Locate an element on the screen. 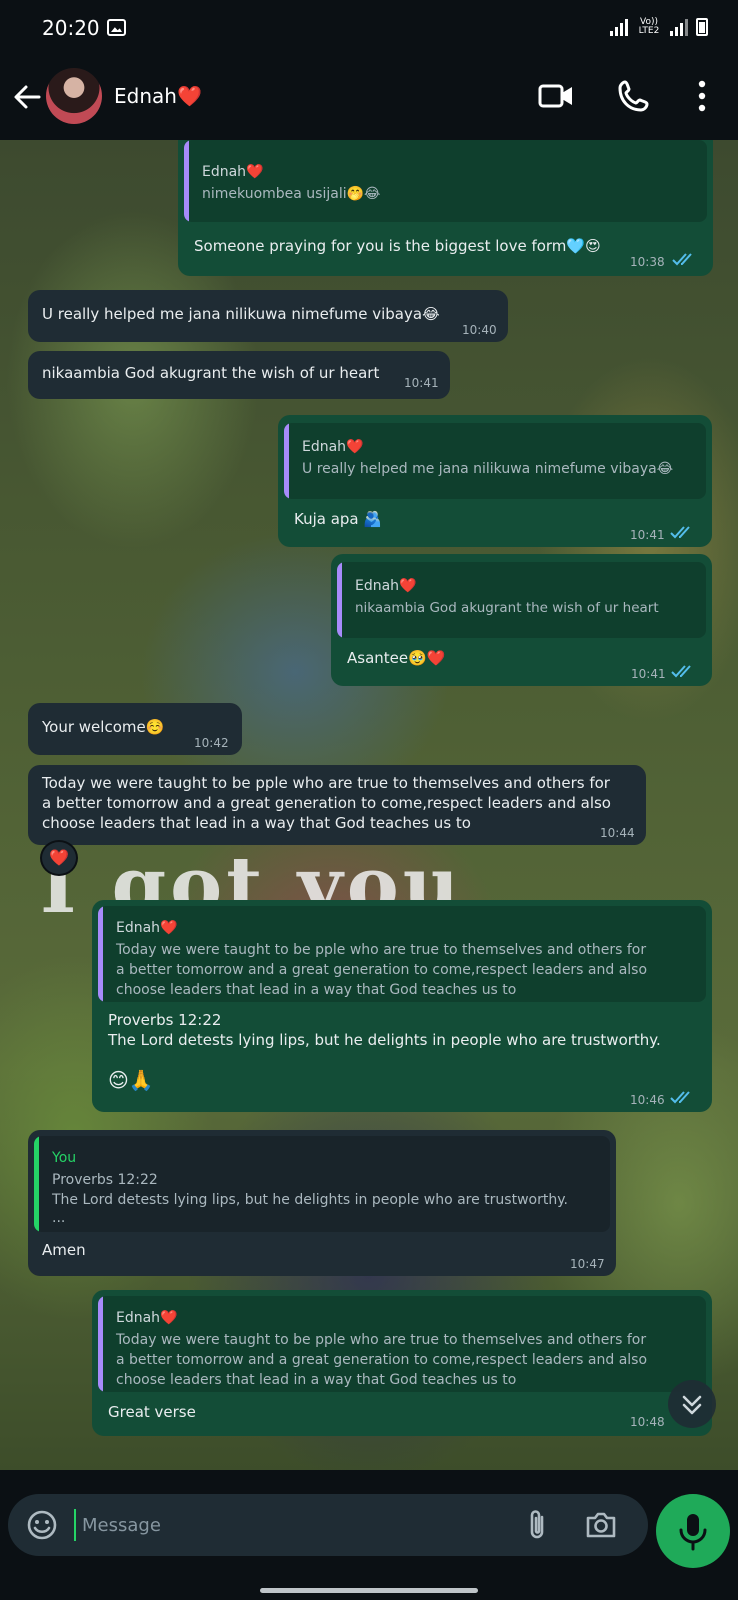 The height and width of the screenshot is (1600, 738). message-text: Kuja apa 🫂 is located at coordinates (338, 519).